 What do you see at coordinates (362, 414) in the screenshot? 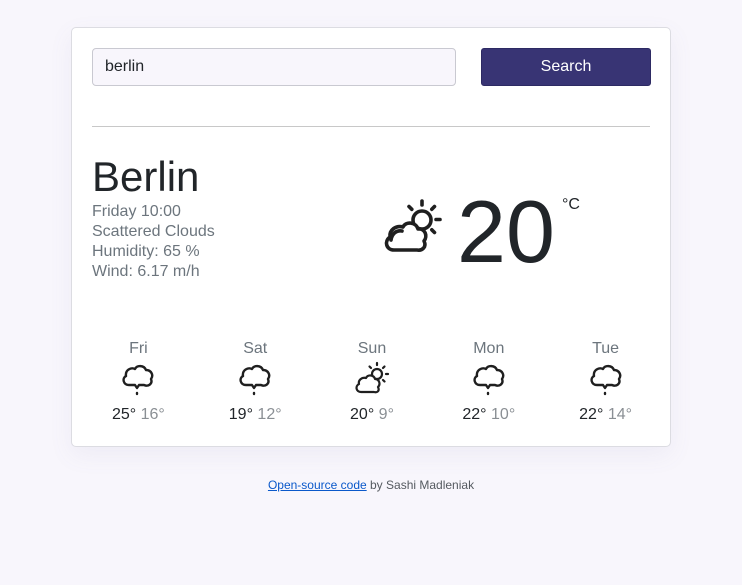
I see `forecast-high: 20°` at bounding box center [362, 414].